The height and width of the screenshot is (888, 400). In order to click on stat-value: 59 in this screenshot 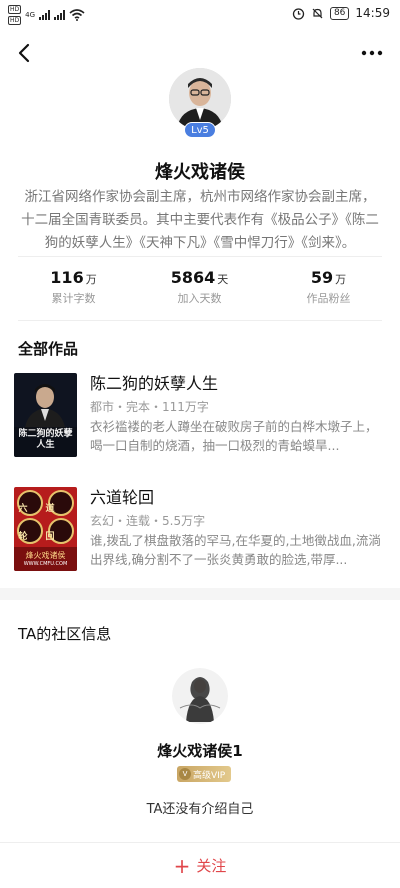, I will do `click(322, 277)`.